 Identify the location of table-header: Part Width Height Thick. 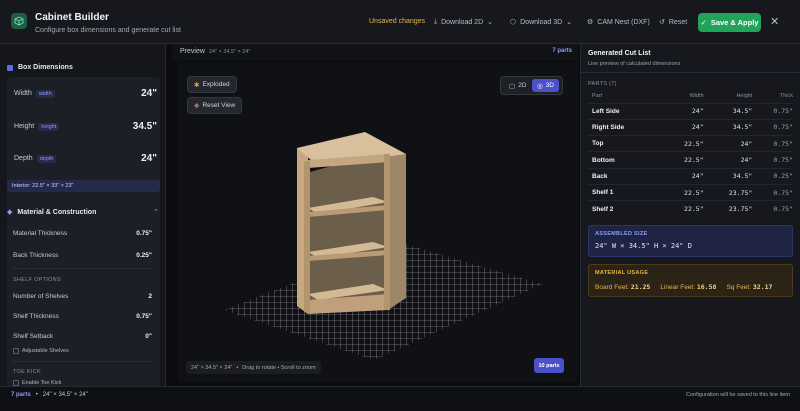
(690, 96).